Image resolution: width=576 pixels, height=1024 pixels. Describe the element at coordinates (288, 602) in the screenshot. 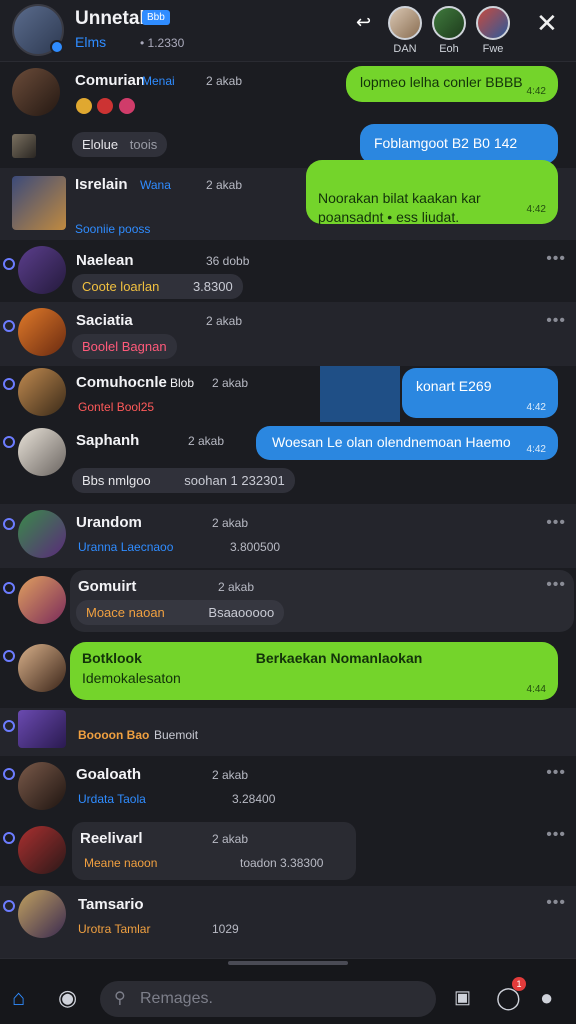

I see `list-item: Gomuirt 2 akab Moace naoan Bsaaooooo •••` at that location.